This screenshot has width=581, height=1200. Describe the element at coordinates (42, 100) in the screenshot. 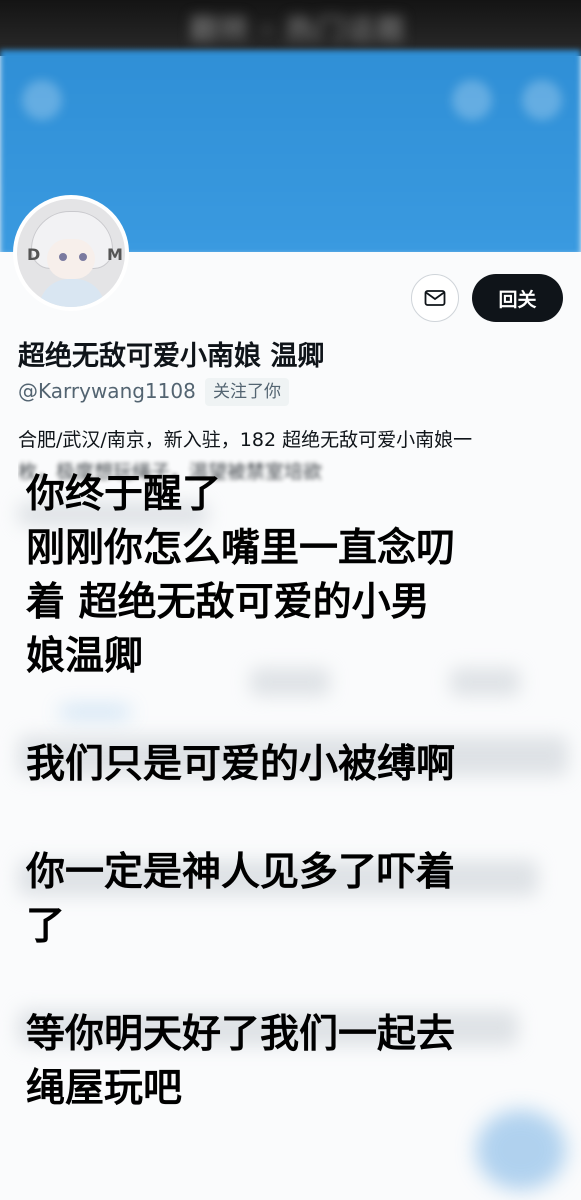

I see `back-icon` at that location.